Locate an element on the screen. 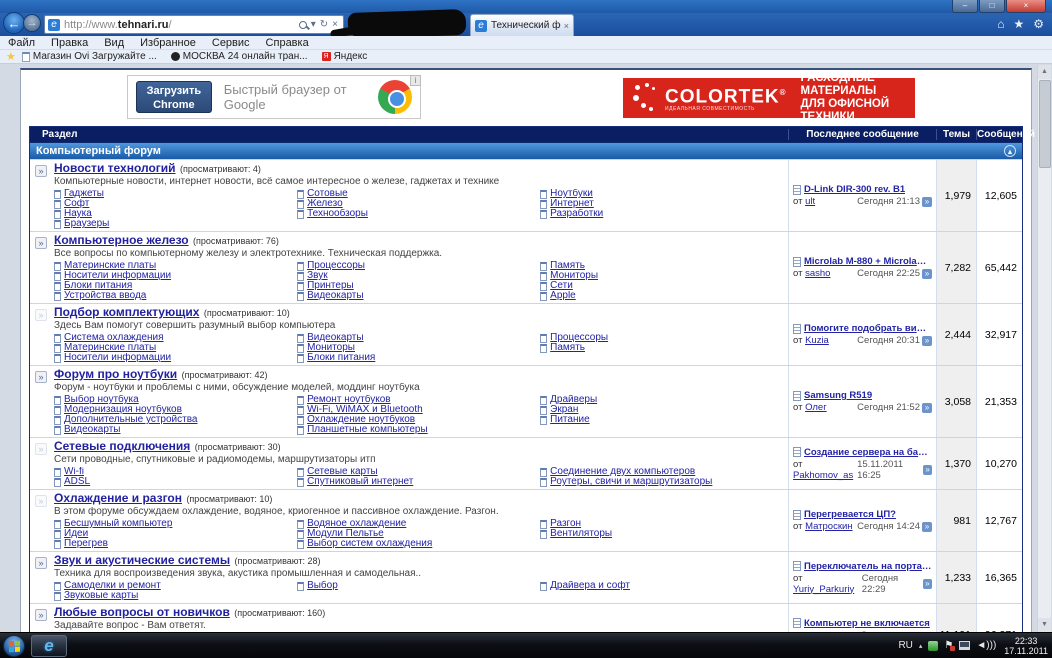 The height and width of the screenshot is (658, 1052). tray-expand-icon: ▴ is located at coordinates (921, 646).